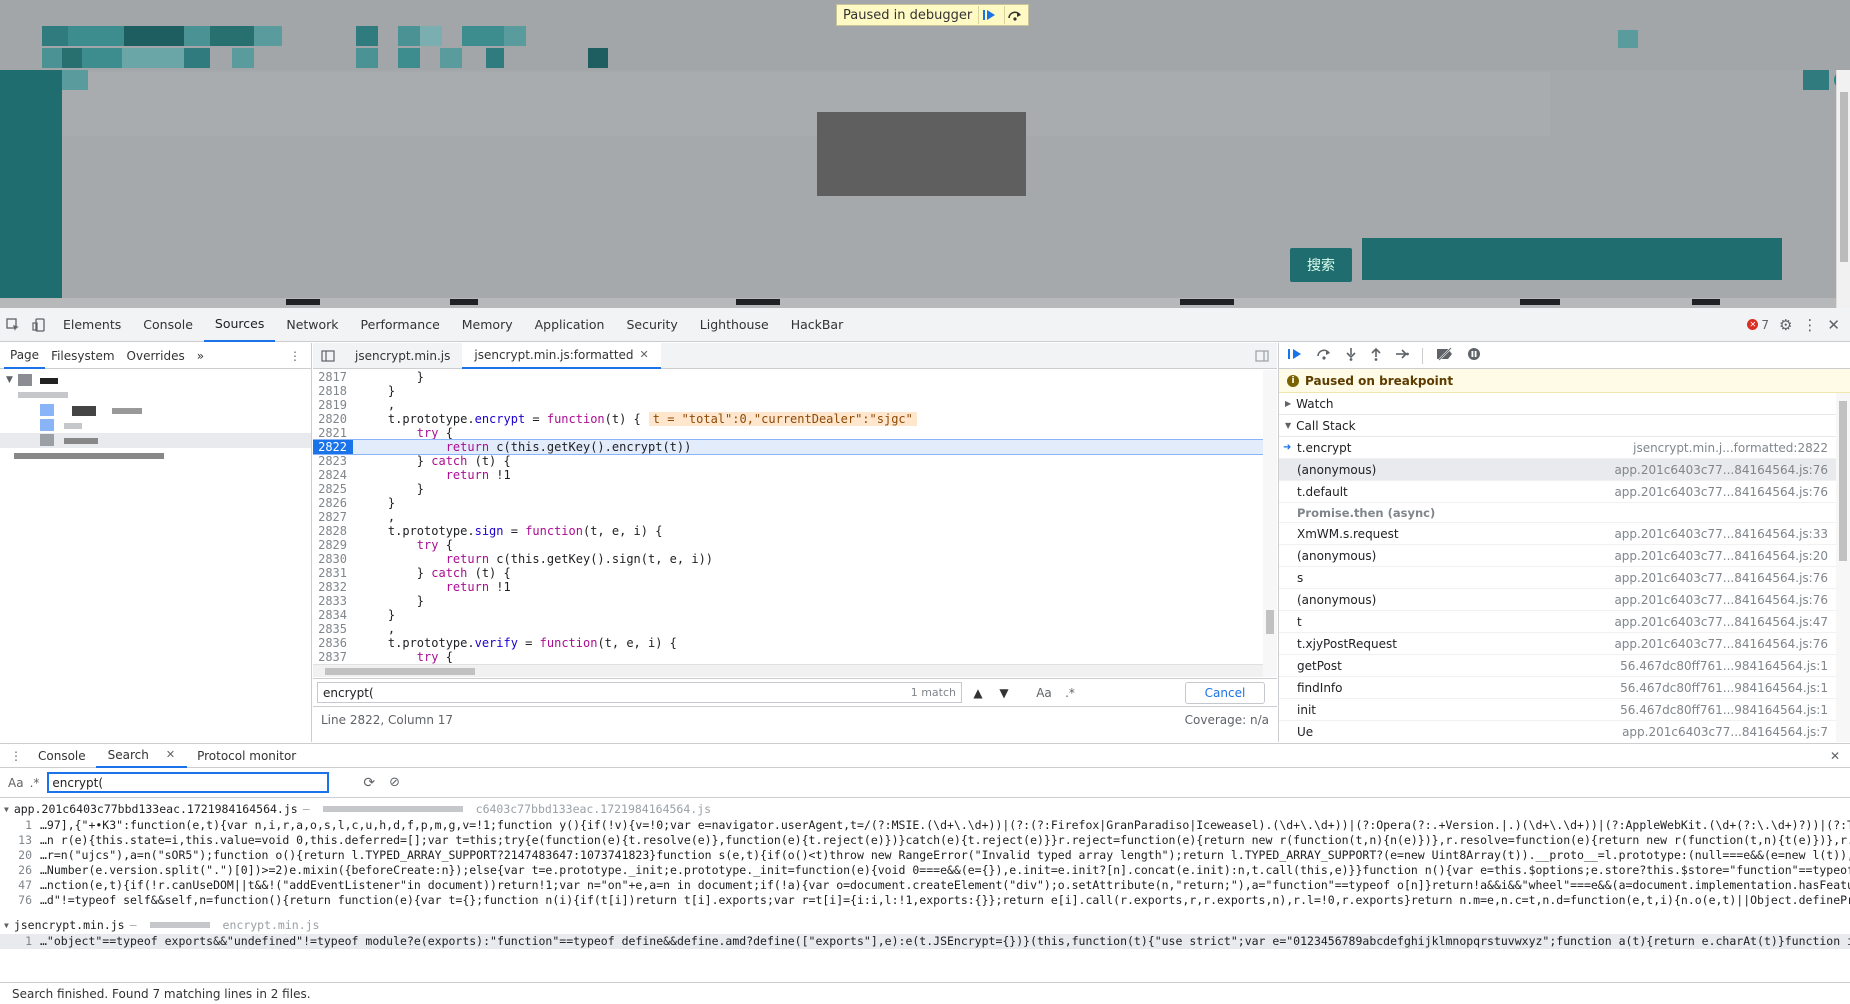 The width and height of the screenshot is (1850, 1004). What do you see at coordinates (188, 782) in the screenshot?
I see `search-input: encrypt(` at bounding box center [188, 782].